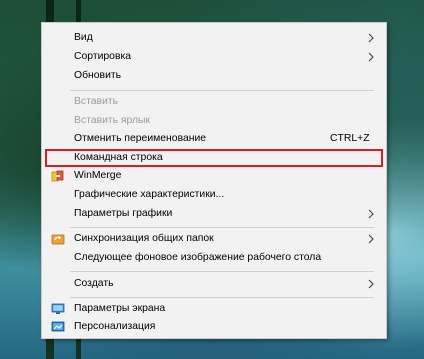 The height and width of the screenshot is (359, 424). What do you see at coordinates (58, 308) in the screenshot?
I see `display-settings-icon` at bounding box center [58, 308].